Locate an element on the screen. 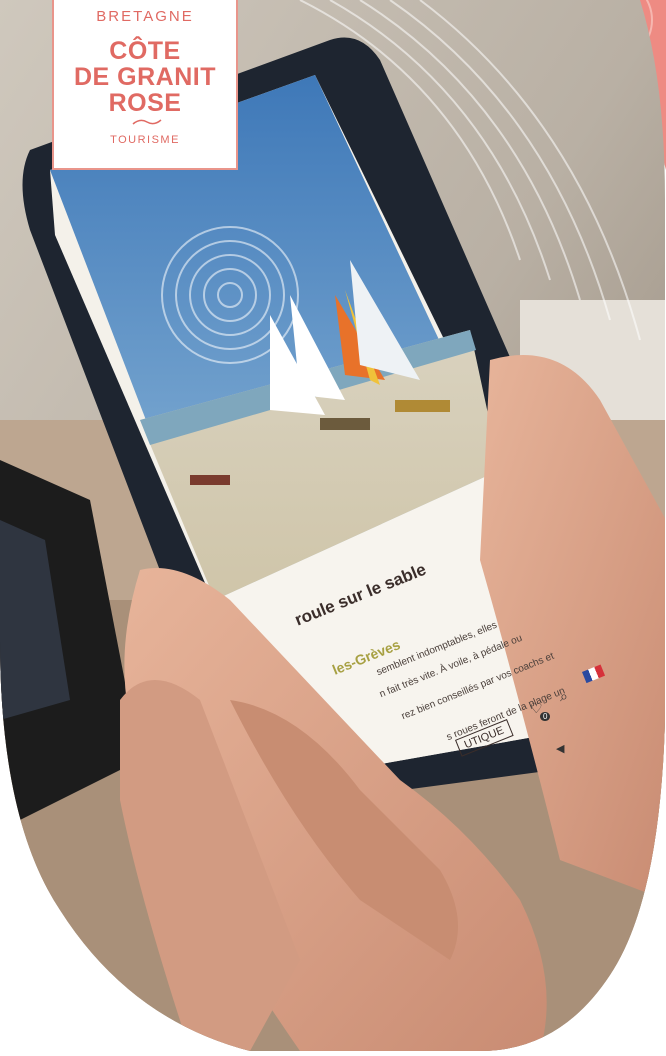 This screenshot has height=1056, width=666. logo-subtitle: TOURISME is located at coordinates (145, 140).